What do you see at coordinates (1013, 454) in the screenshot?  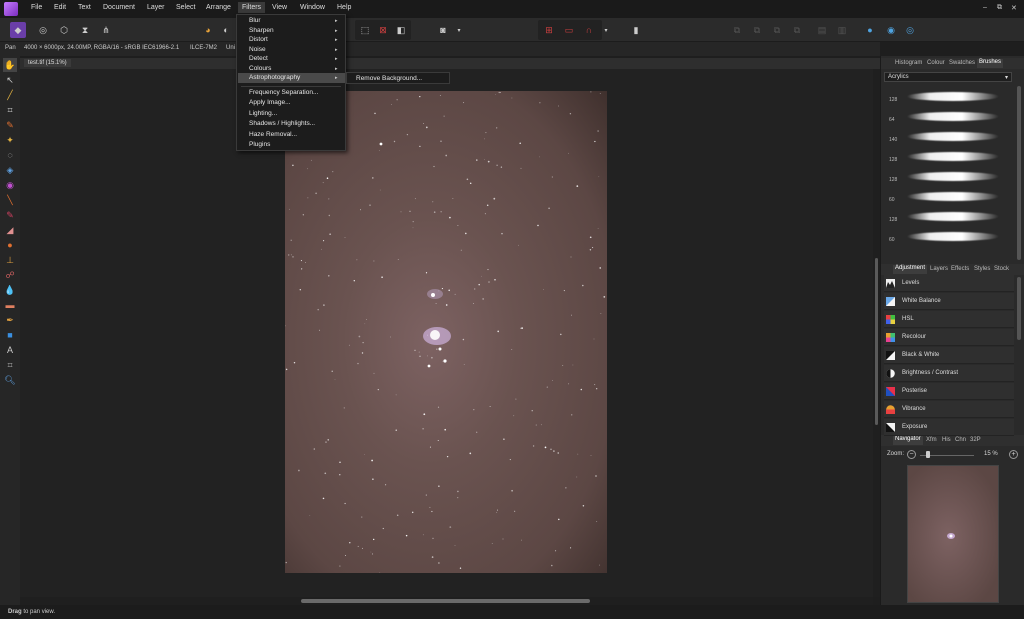 I see `zoom-in-icon: +` at bounding box center [1013, 454].